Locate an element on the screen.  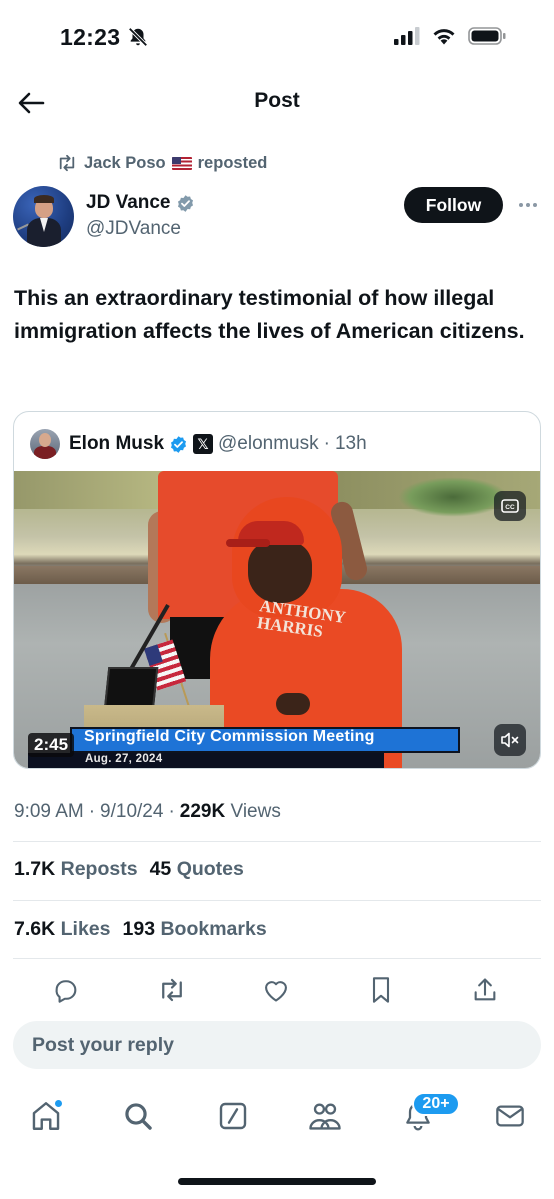
likes-count: 7.6K is located at coordinates (35, 929).